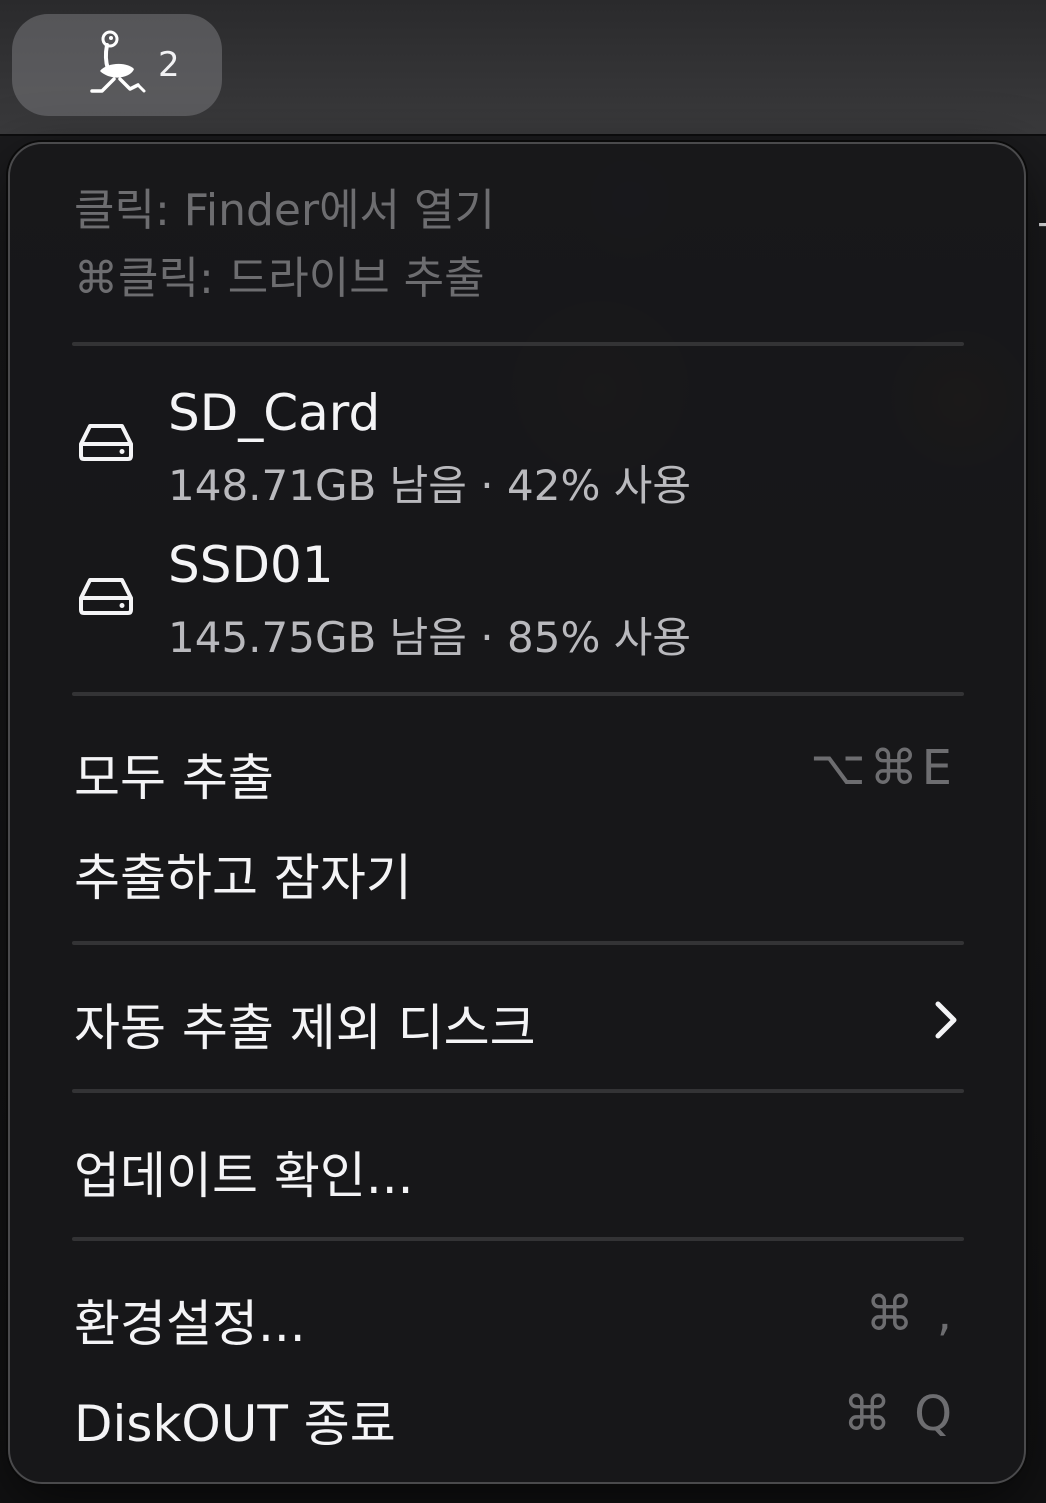 Image resolution: width=1046 pixels, height=1503 pixels. I want to click on drive-name: SD_Card, so click(274, 413).